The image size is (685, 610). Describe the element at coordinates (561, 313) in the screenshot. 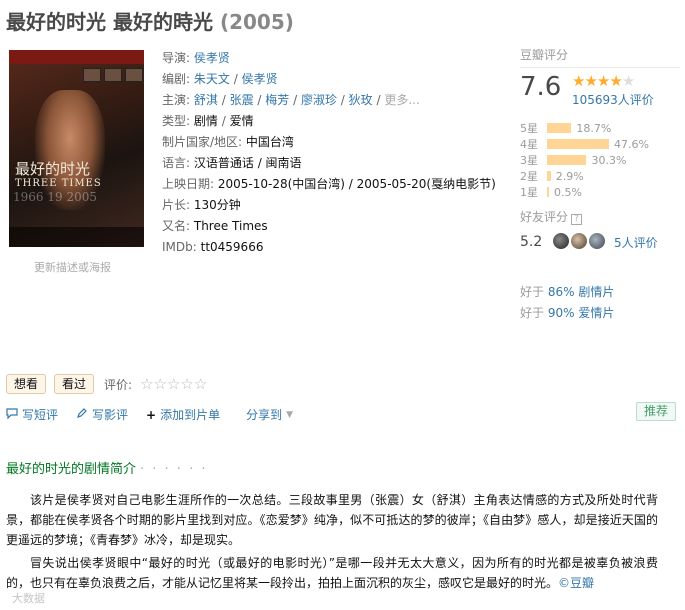

I see `better-pct-link: 90%` at that location.